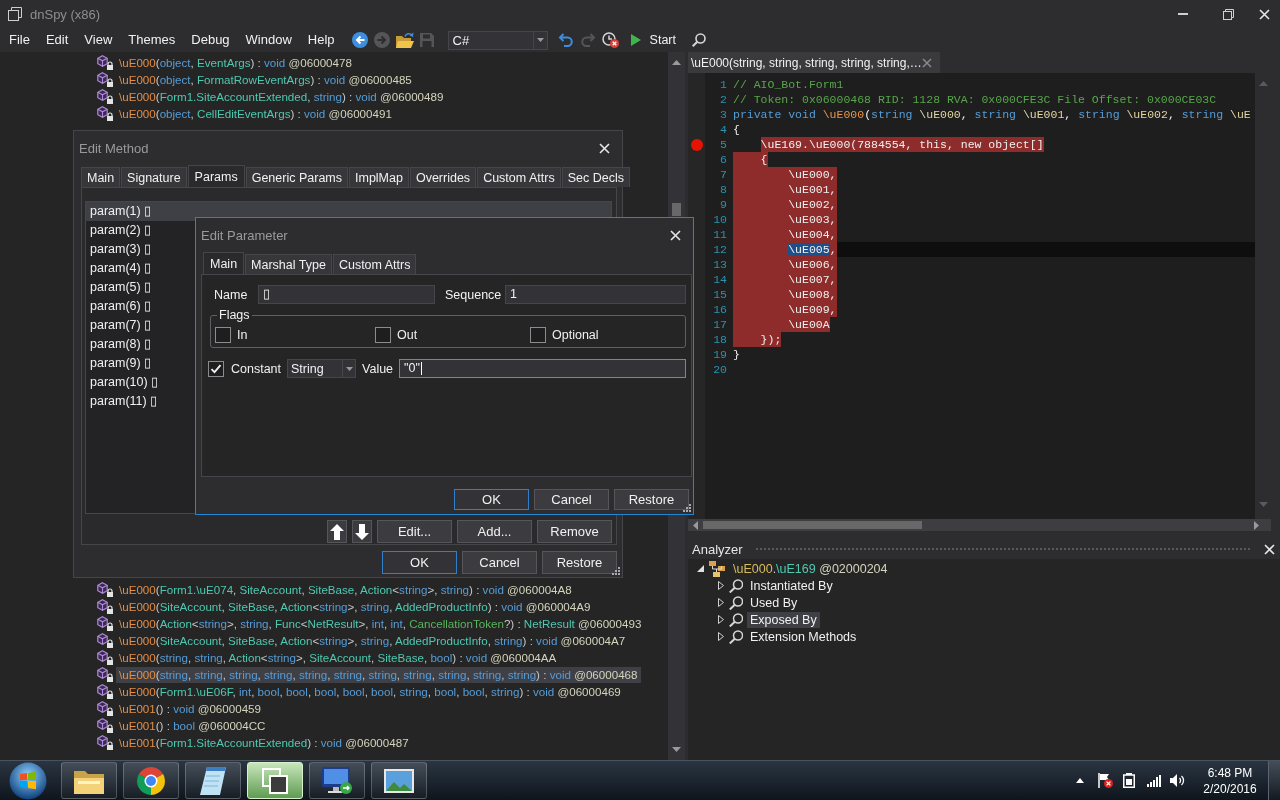 The image size is (1280, 800). What do you see at coordinates (121, 306) in the screenshot?
I see `list-item: param(6) ▯` at bounding box center [121, 306].